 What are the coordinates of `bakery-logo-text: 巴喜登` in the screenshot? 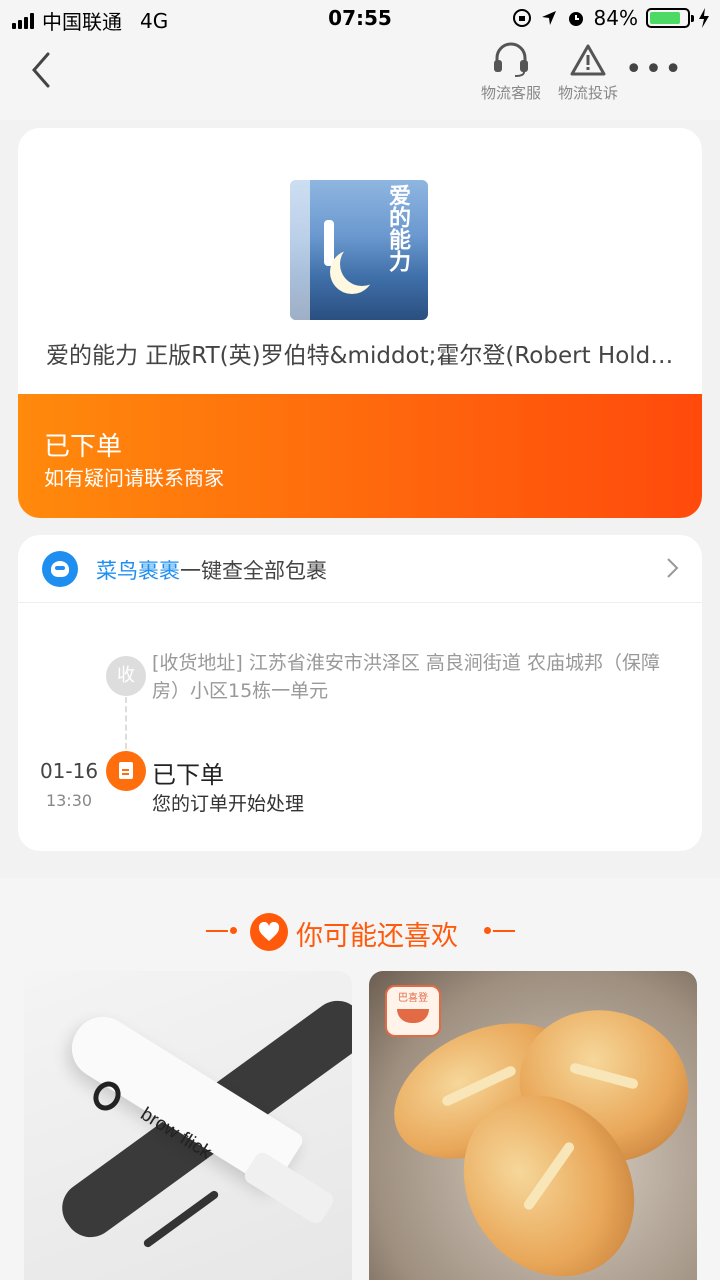 It's located at (413, 998).